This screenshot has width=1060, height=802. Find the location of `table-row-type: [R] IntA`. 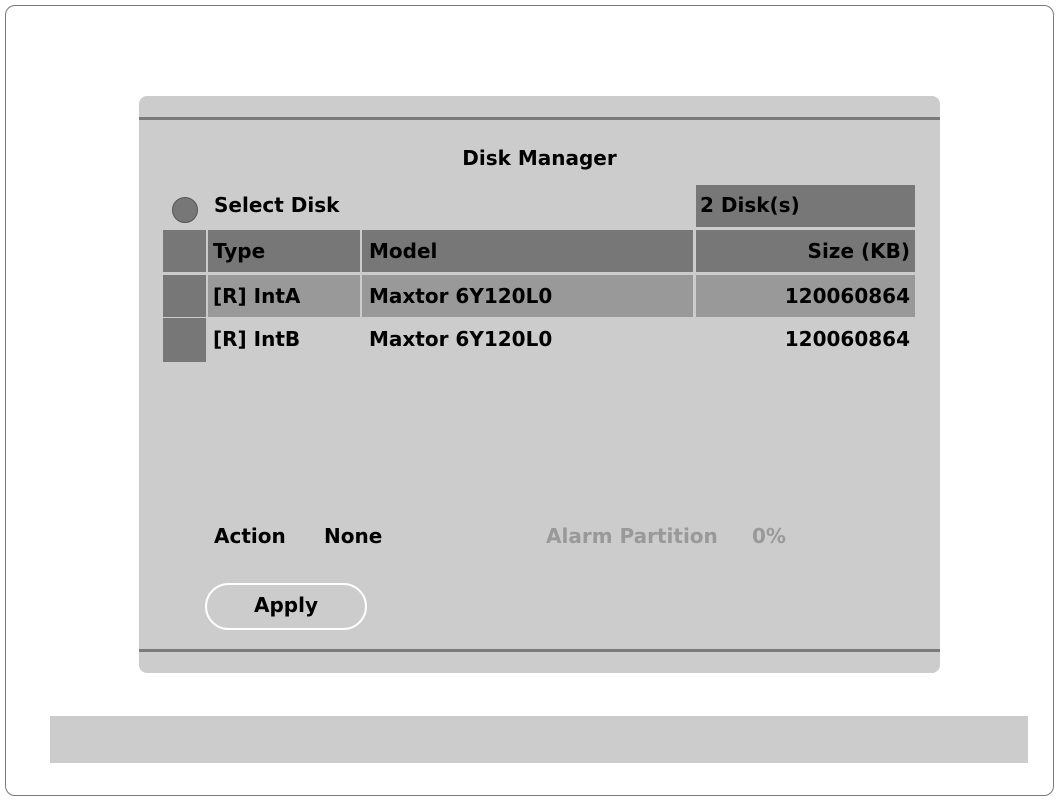

table-row-type: [R] IntA is located at coordinates (284, 296).